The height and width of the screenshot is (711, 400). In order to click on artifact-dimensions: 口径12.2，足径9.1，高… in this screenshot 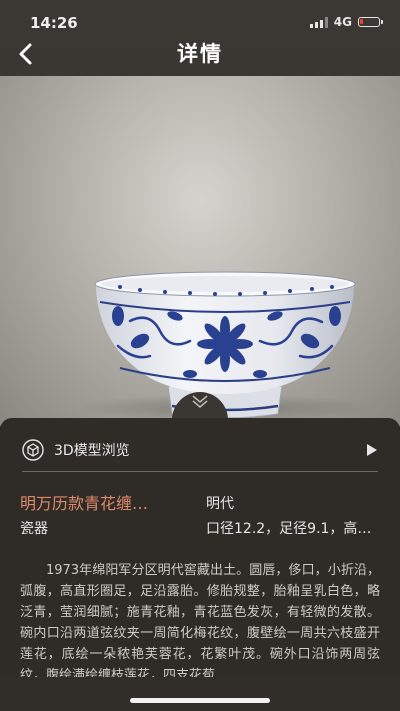, I will do `click(289, 529)`.